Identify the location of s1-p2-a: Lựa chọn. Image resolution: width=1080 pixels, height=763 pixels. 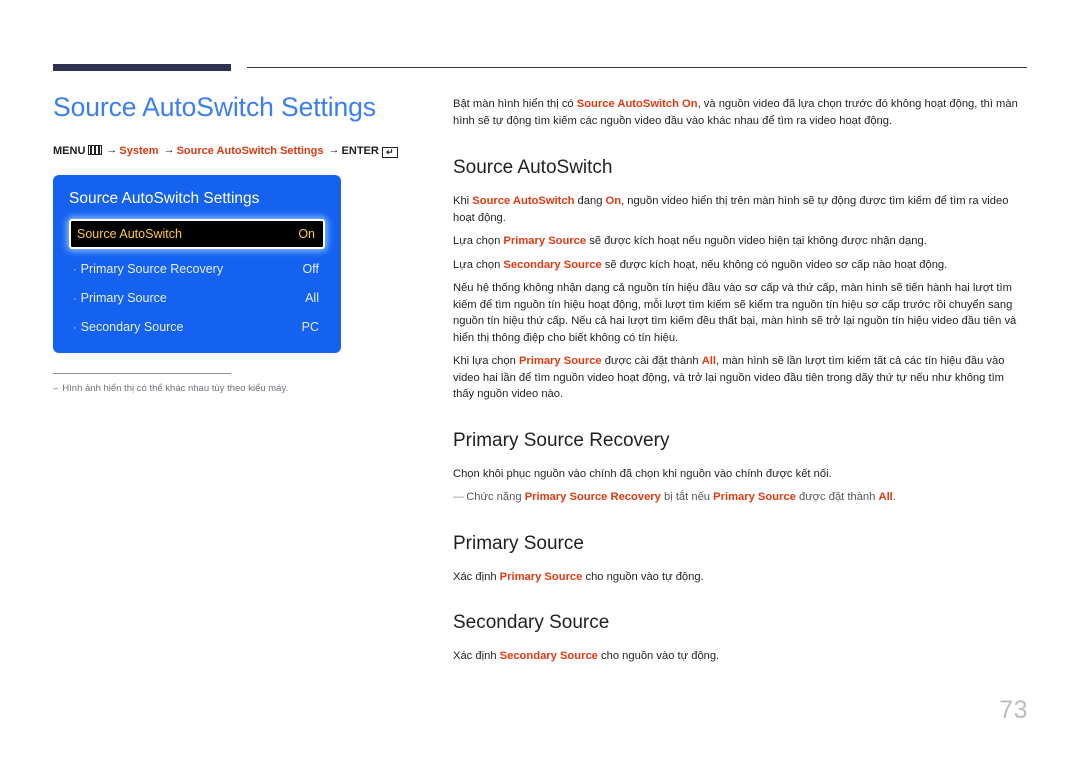
(478, 241).